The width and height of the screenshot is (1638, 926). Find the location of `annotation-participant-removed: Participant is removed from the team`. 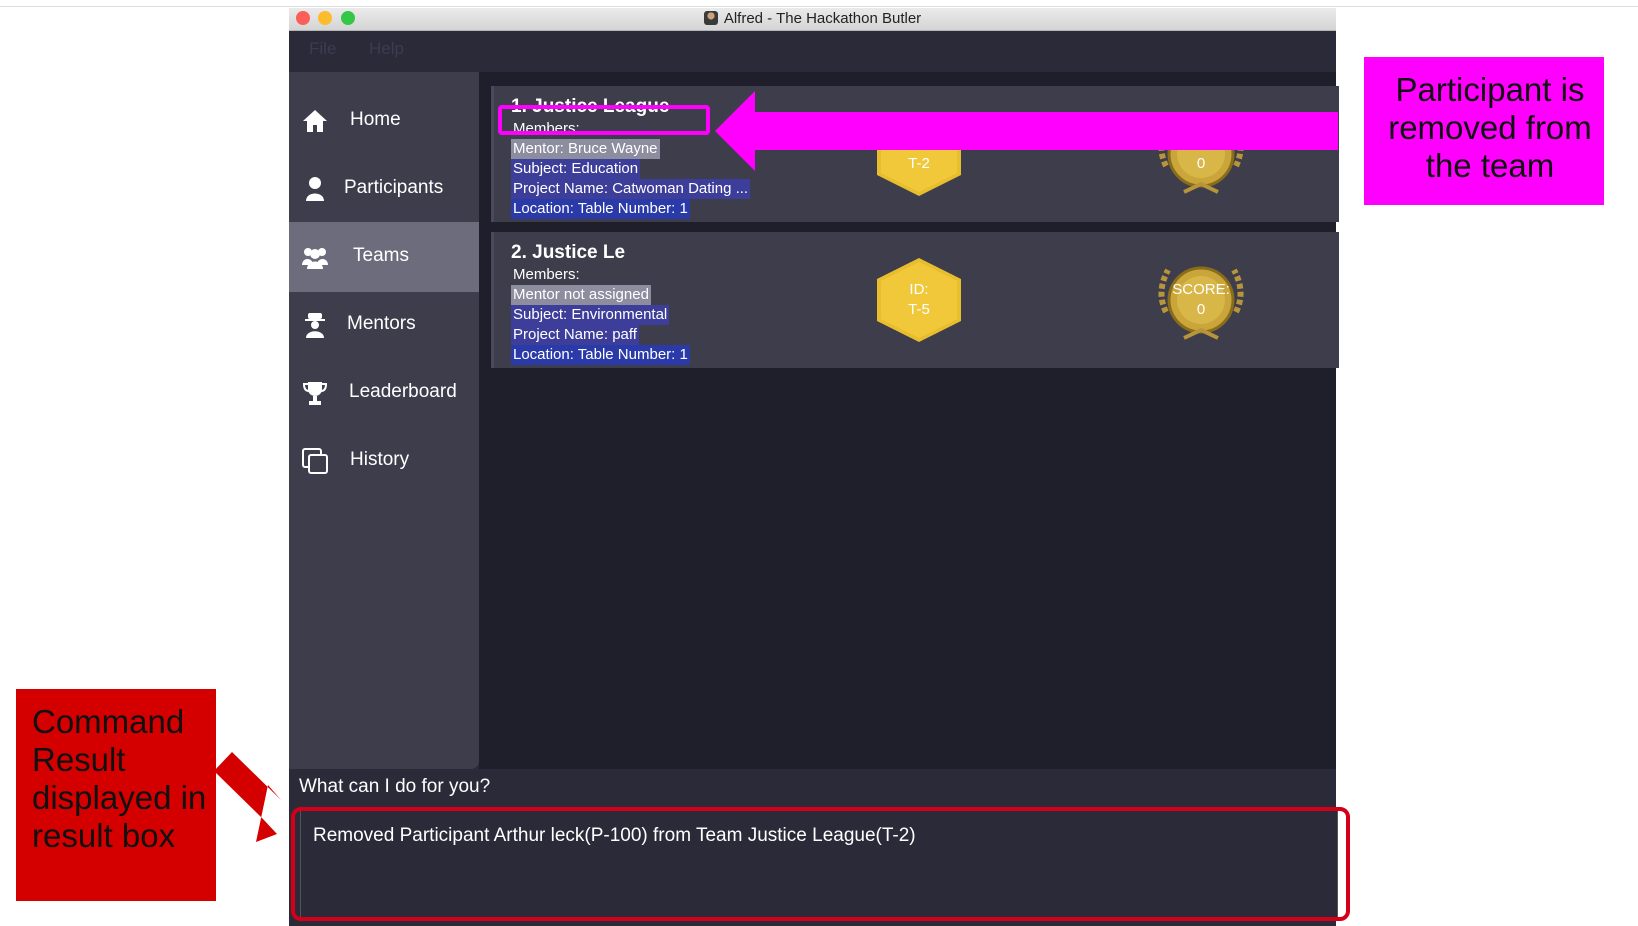

annotation-participant-removed: Participant is removed from the team is located at coordinates (1484, 131).